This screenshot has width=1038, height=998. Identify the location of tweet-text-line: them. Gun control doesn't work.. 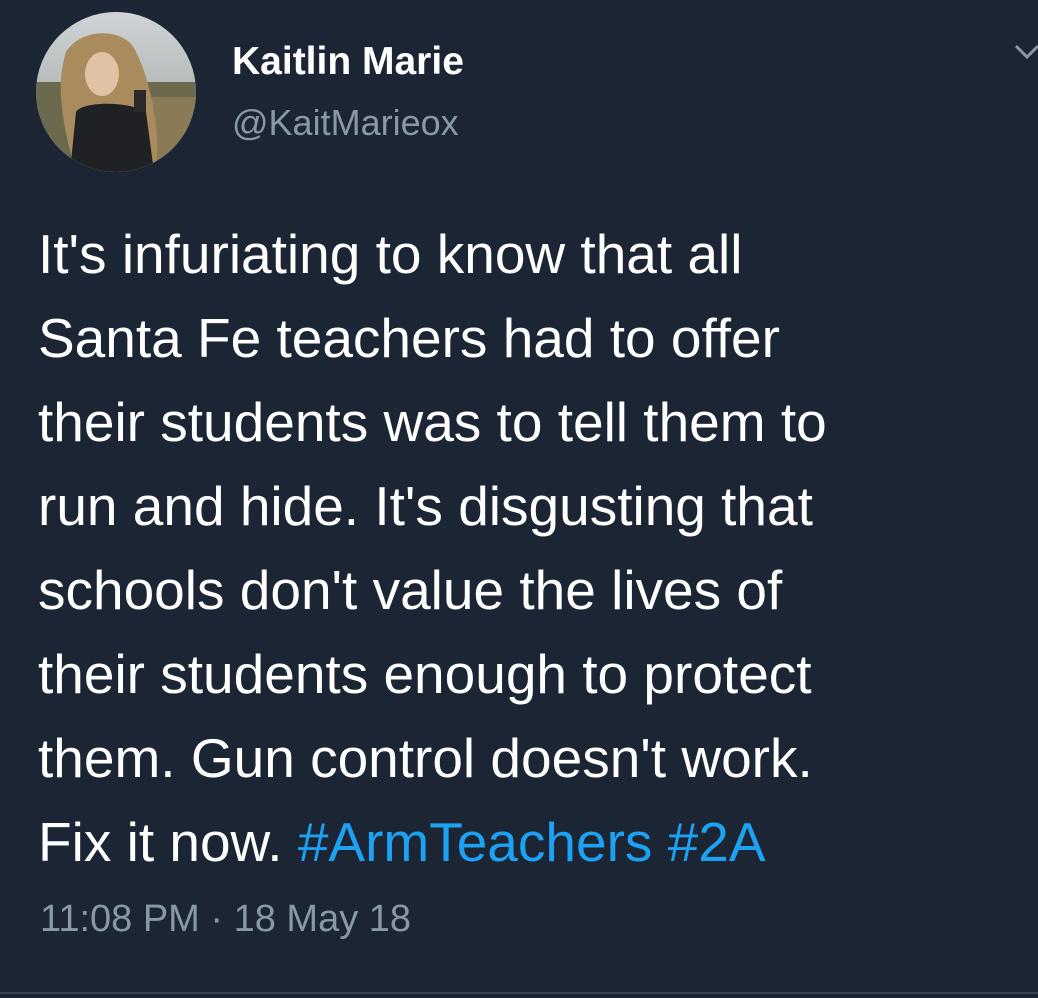
(425, 758).